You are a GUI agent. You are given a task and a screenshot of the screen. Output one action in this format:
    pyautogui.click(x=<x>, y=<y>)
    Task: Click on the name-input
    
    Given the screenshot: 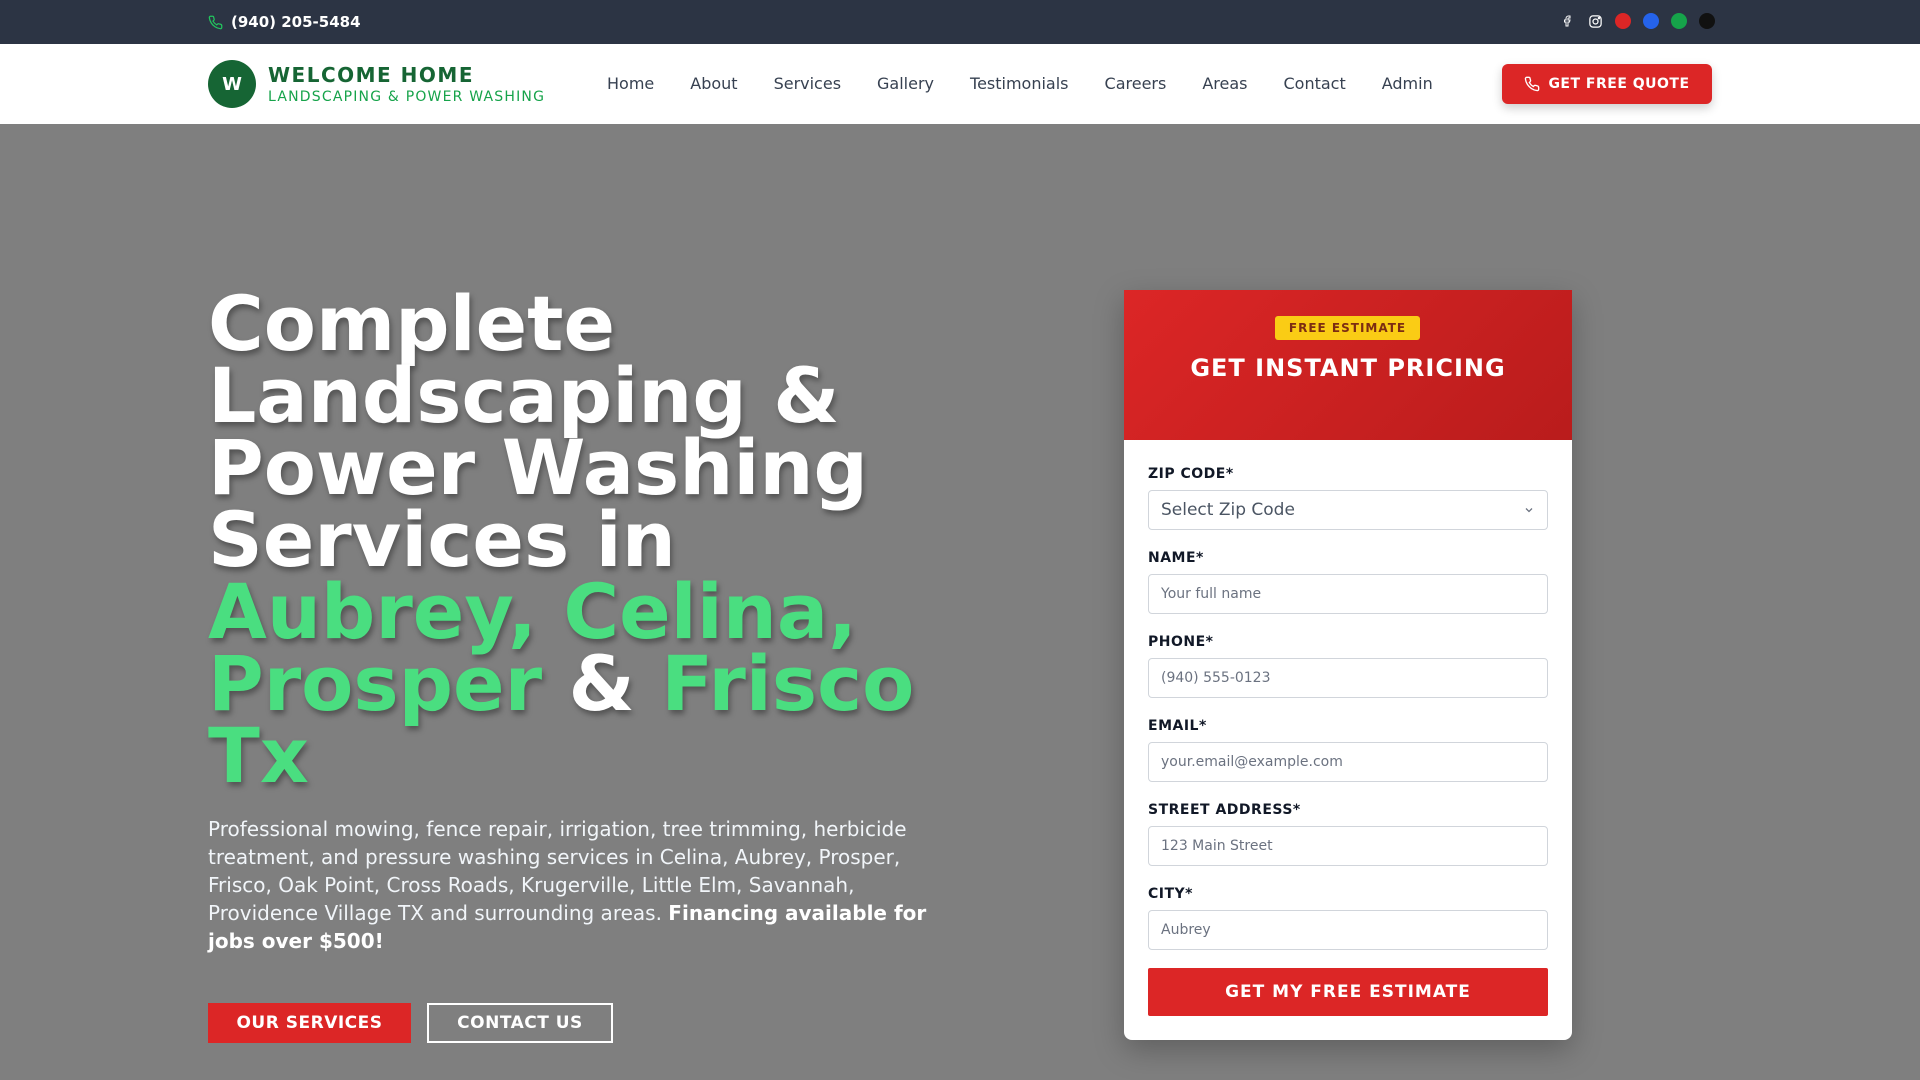 What is the action you would take?
    pyautogui.click(x=1348, y=594)
    